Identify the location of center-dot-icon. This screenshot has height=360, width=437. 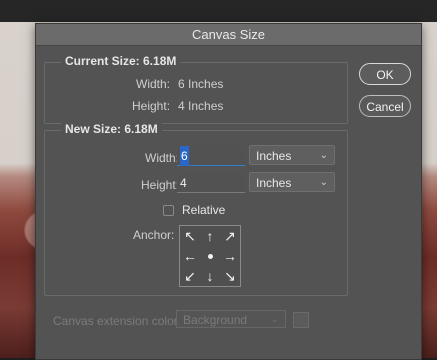
(210, 256).